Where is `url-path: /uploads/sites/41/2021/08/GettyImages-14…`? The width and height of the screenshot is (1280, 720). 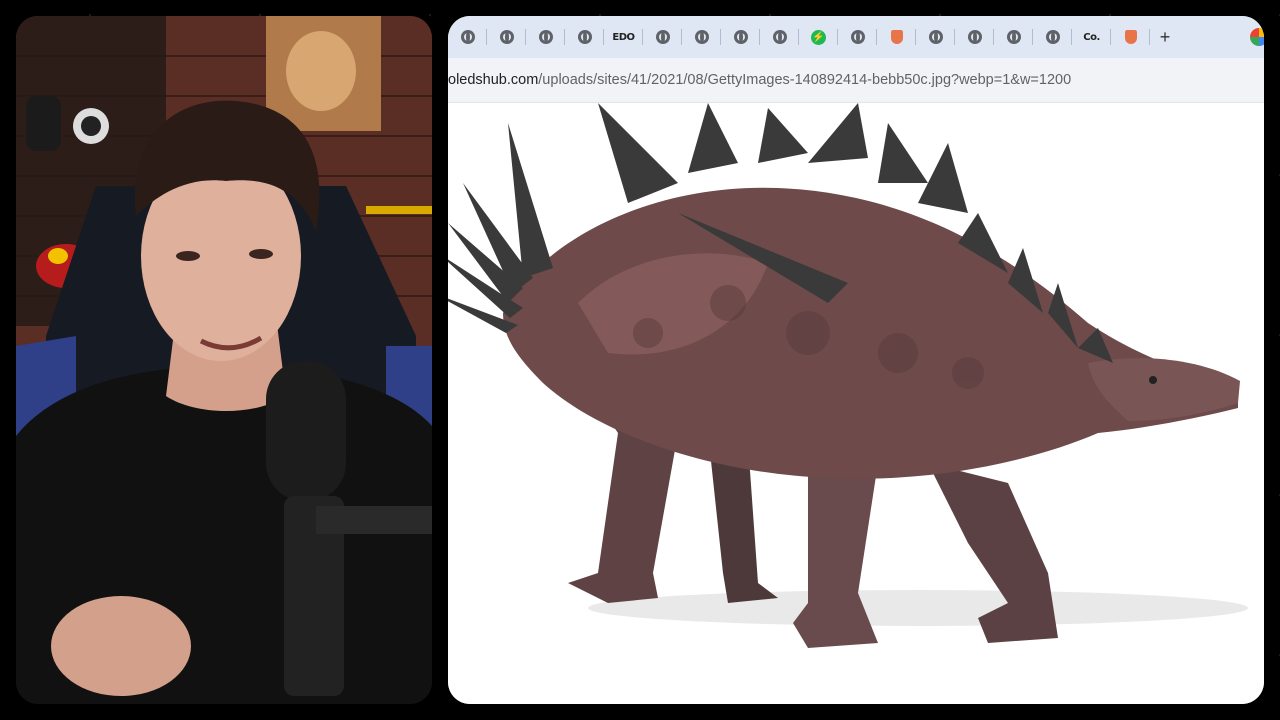
url-path: /uploads/sites/41/2021/08/GettyImages-14… is located at coordinates (805, 80).